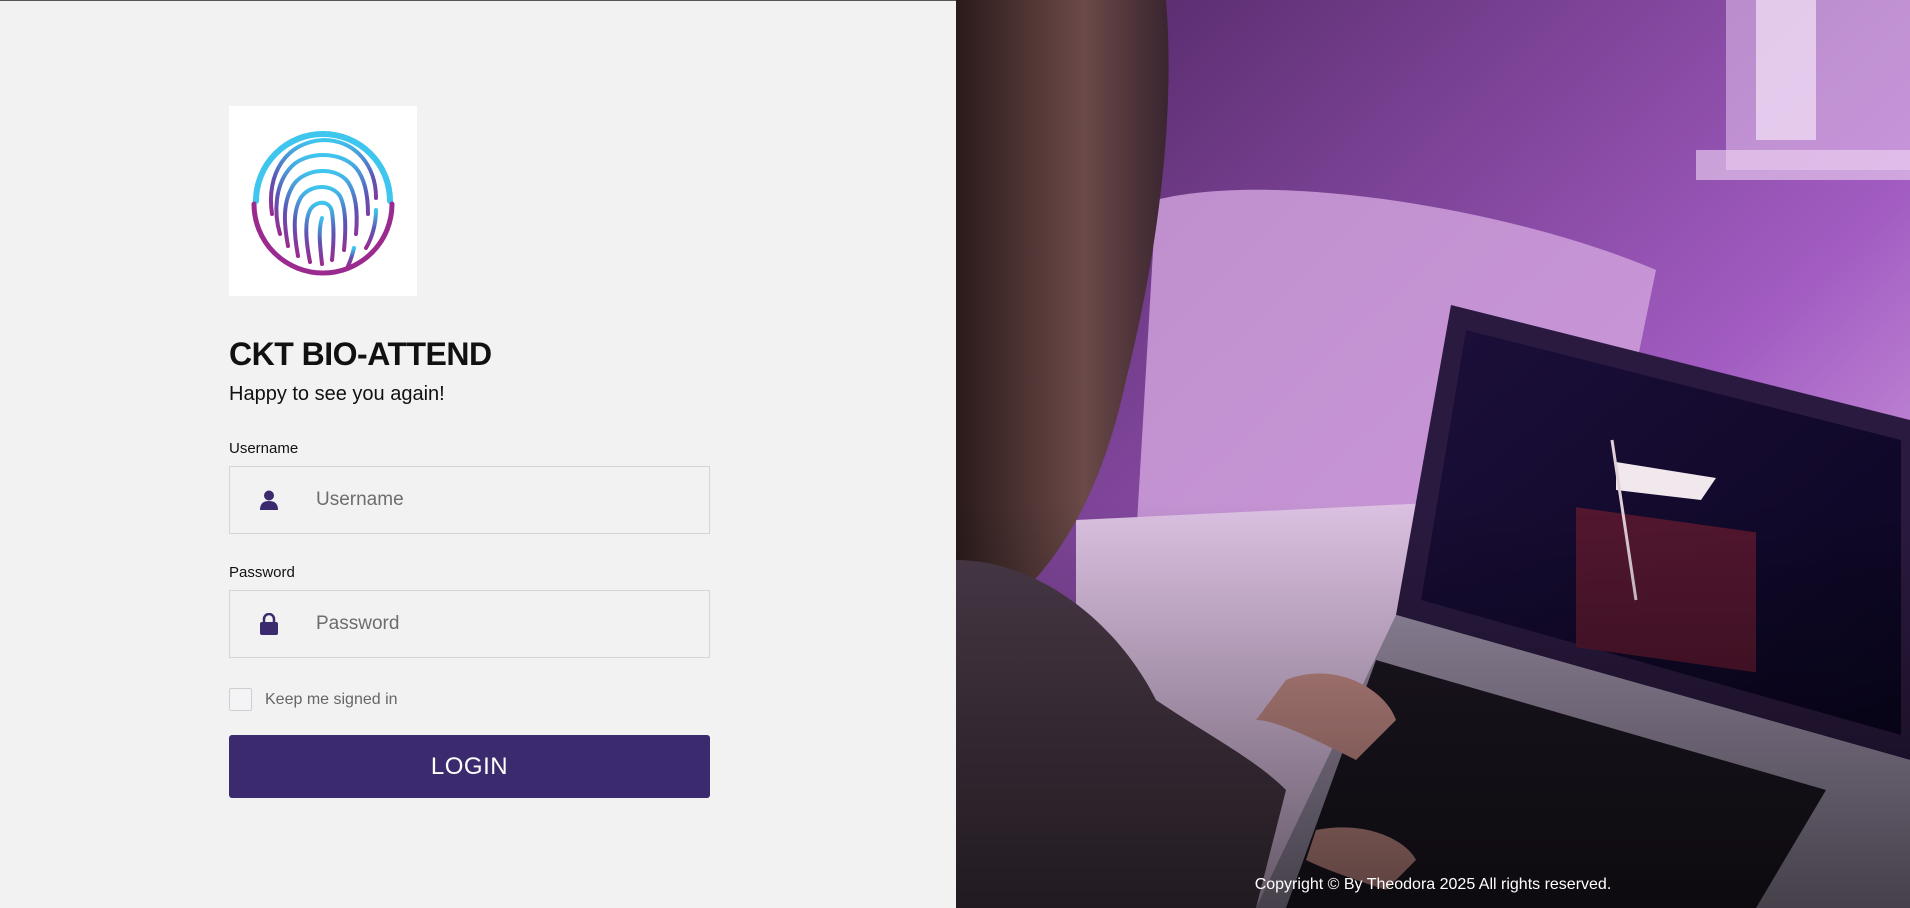 Image resolution: width=1910 pixels, height=908 pixels. What do you see at coordinates (469, 699) in the screenshot?
I see `remember-me: Keep me signed in` at bounding box center [469, 699].